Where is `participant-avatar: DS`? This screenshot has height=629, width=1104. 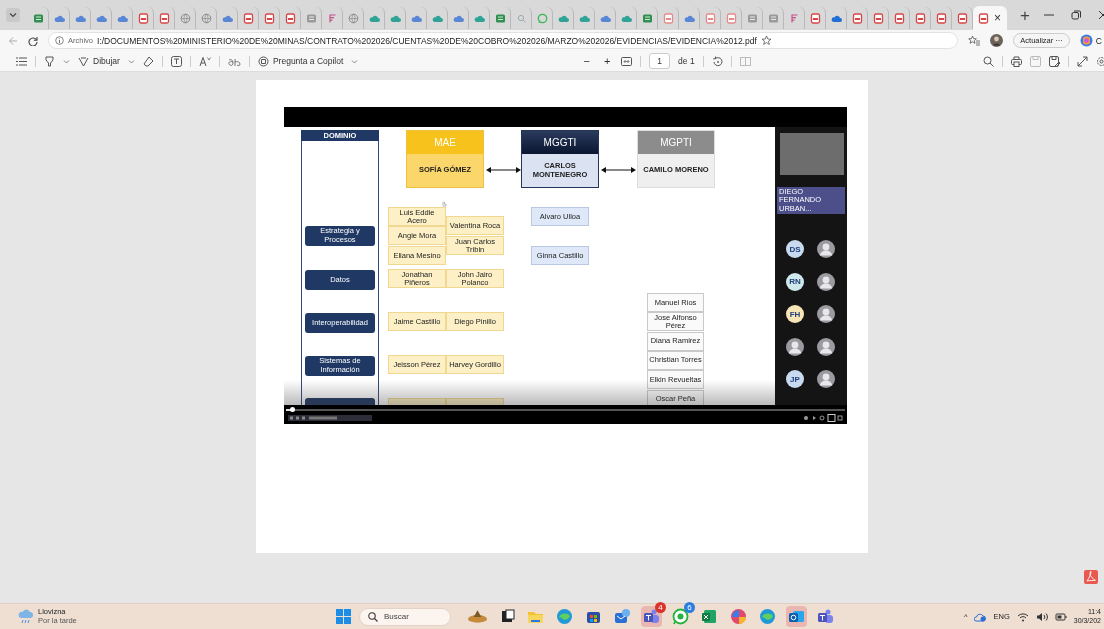 participant-avatar: DS is located at coordinates (795, 249).